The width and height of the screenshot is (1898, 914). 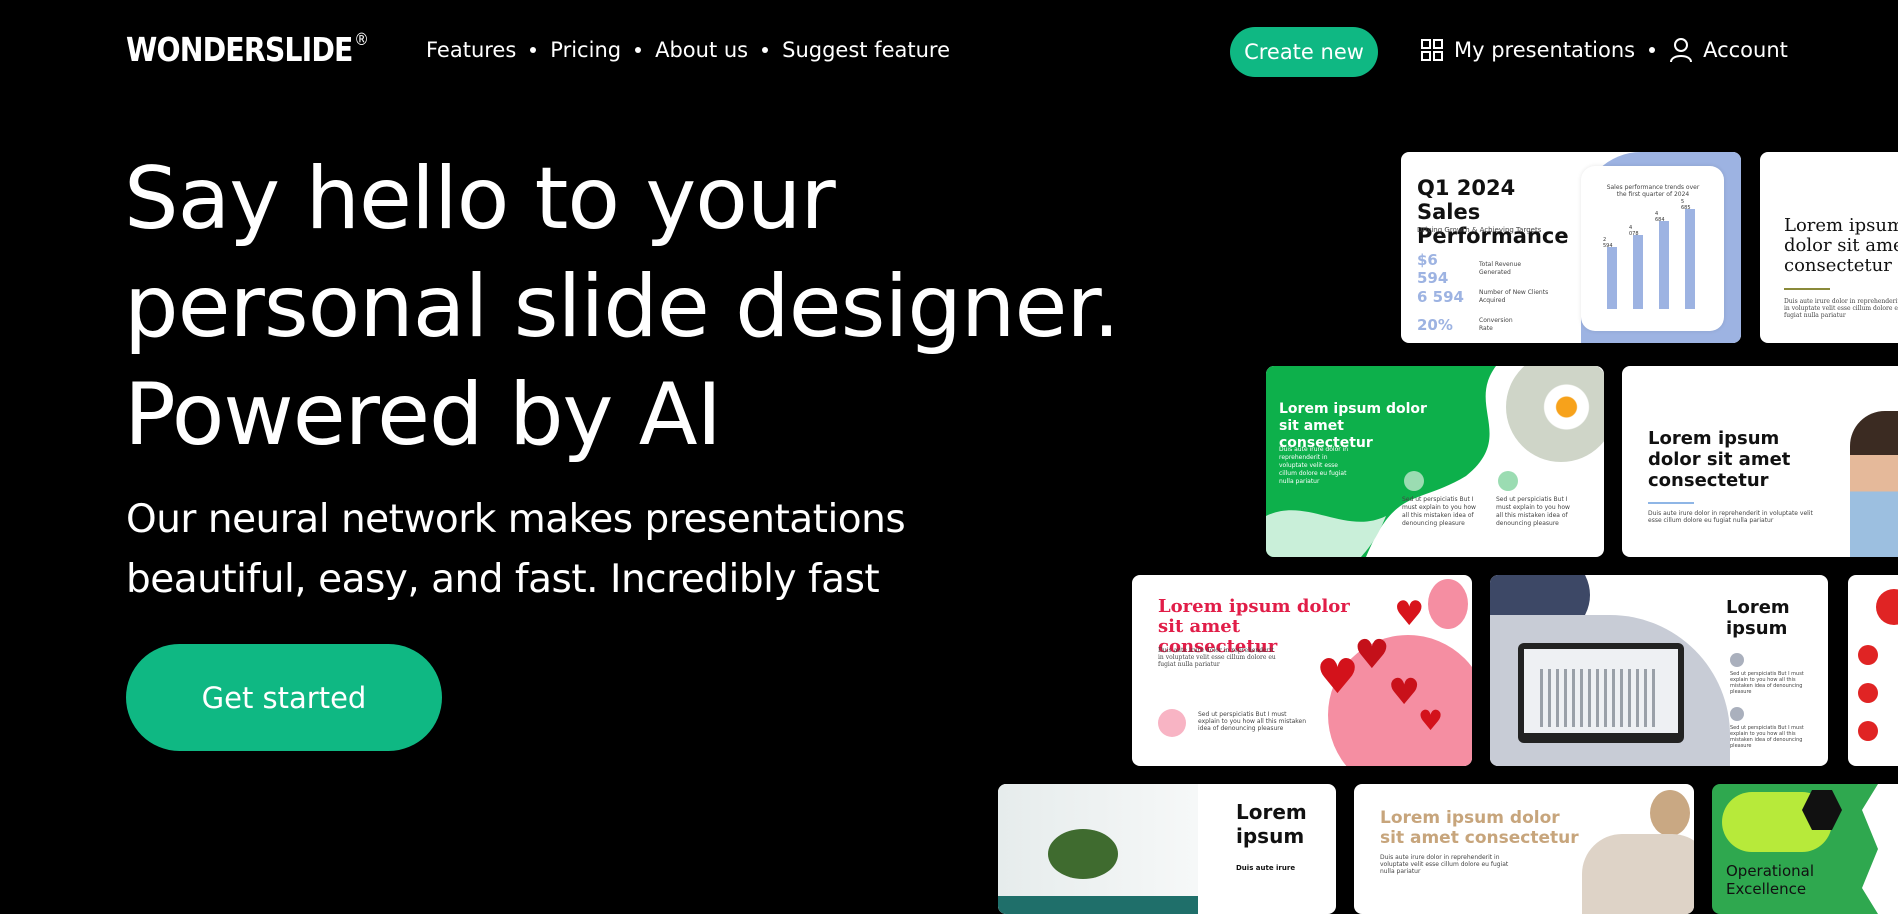 What do you see at coordinates (1500, 268) in the screenshot?
I see `stat-label: Total Revenue Generated` at bounding box center [1500, 268].